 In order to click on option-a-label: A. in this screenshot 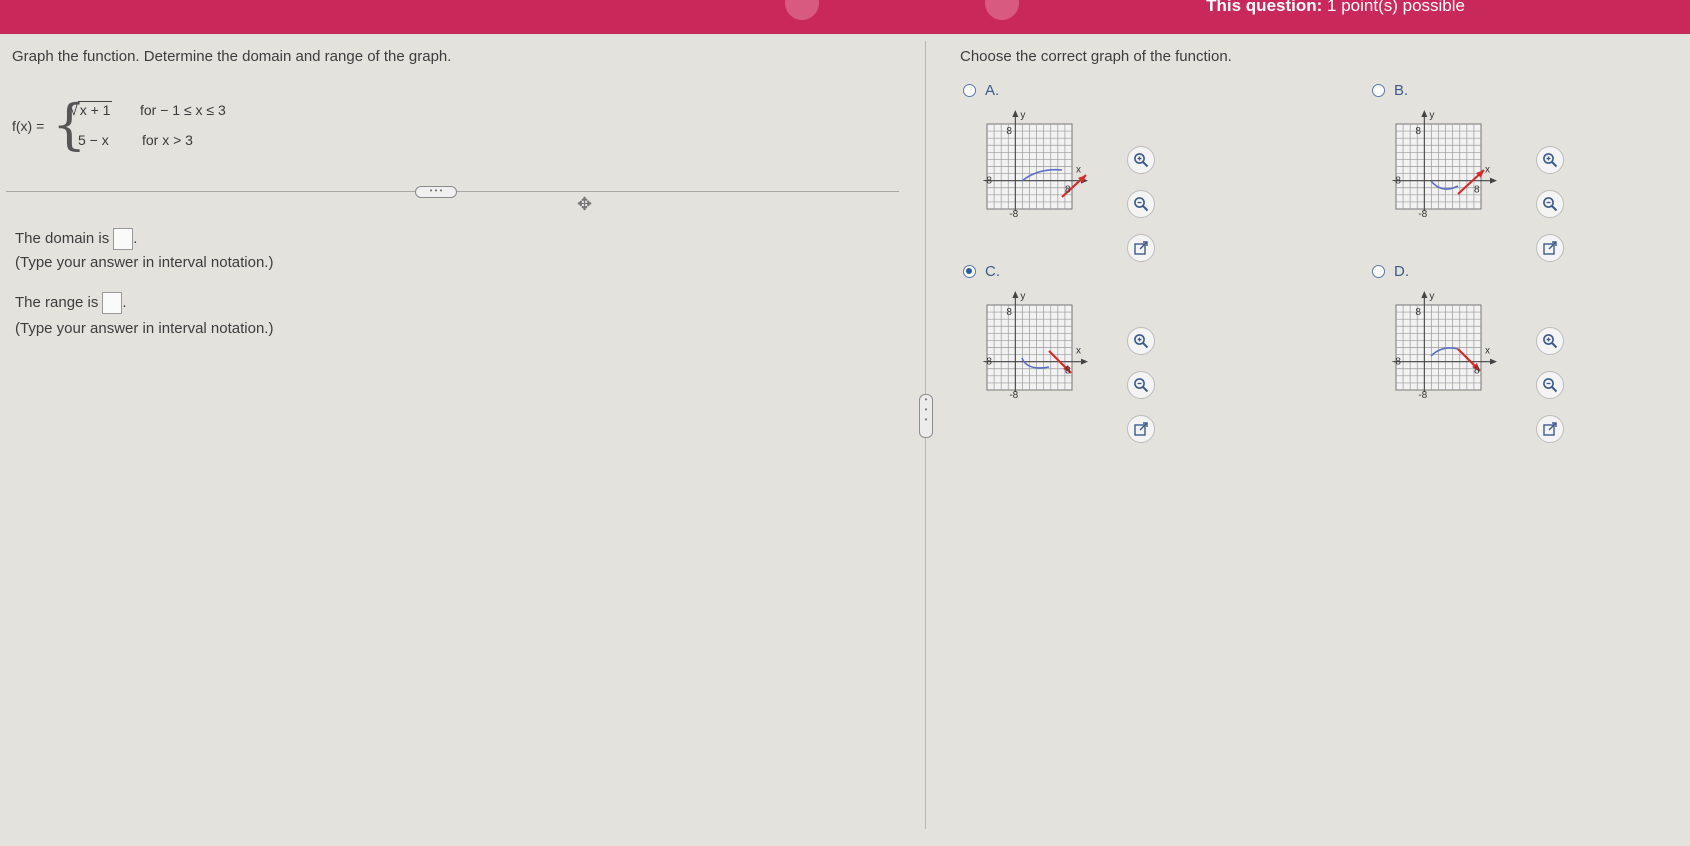, I will do `click(992, 90)`.